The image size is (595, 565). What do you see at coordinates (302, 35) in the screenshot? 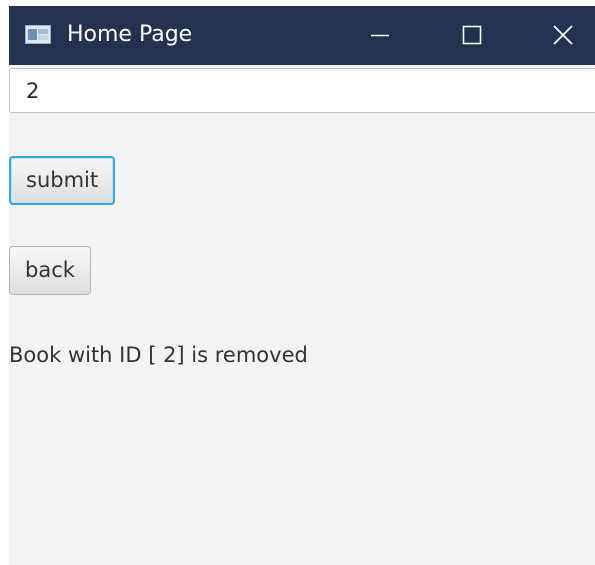
I see `title-bar: Home Page` at bounding box center [302, 35].